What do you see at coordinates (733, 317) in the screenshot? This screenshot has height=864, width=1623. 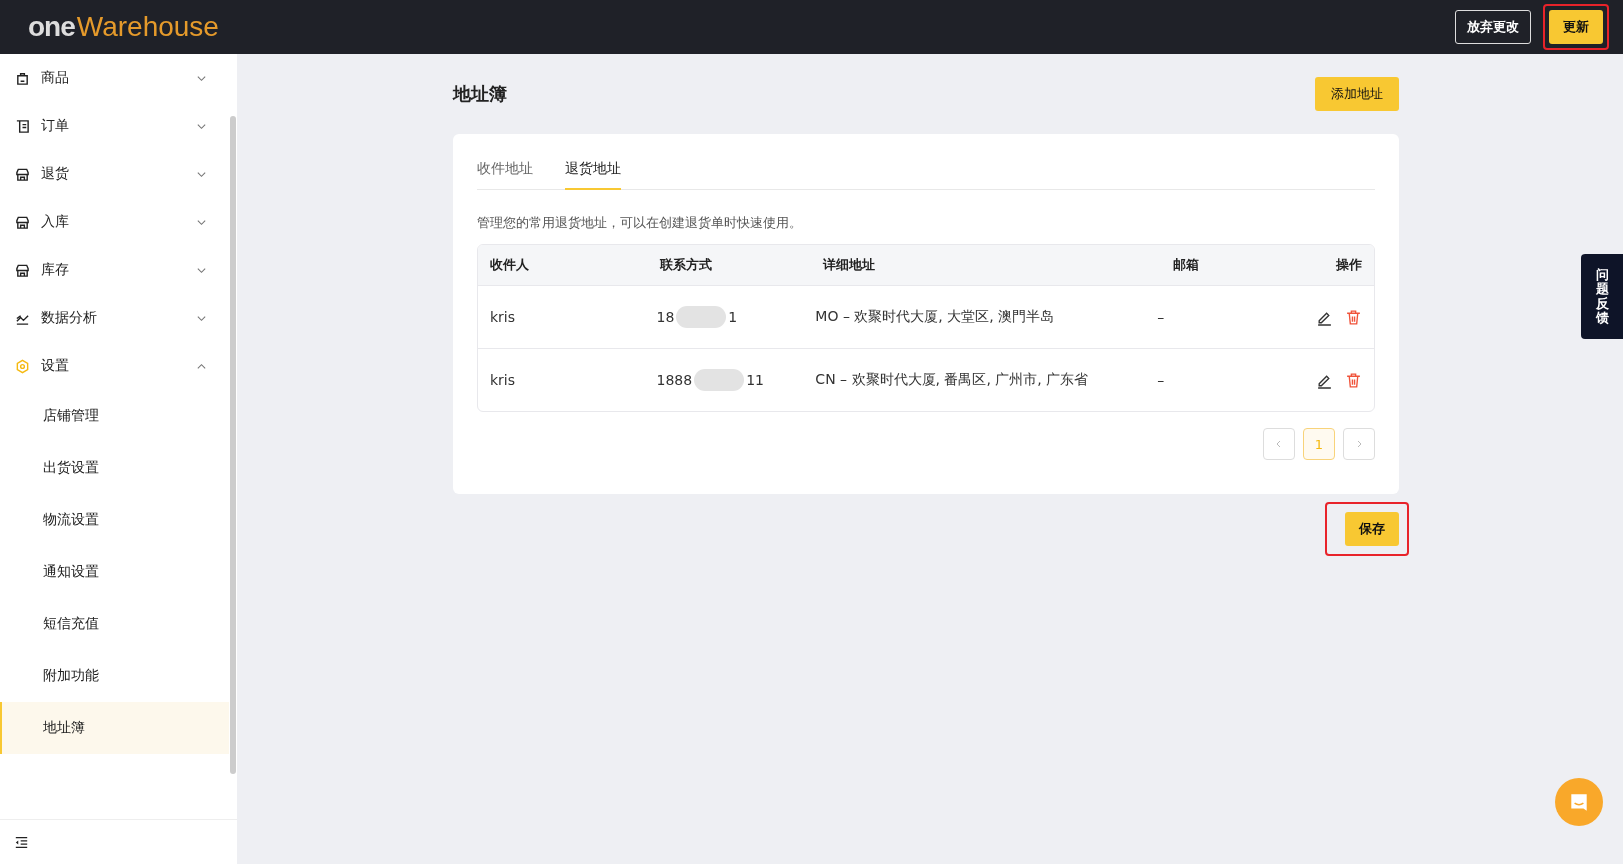 I see `phone-text: 1` at bounding box center [733, 317].